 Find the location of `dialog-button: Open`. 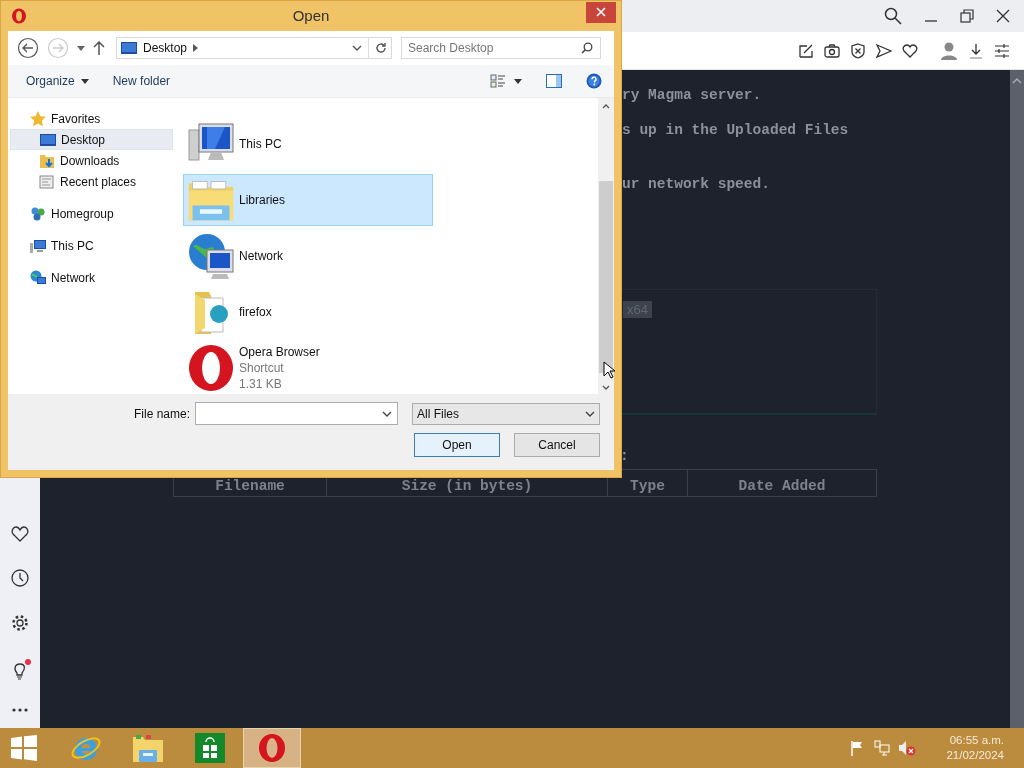

dialog-button: Open is located at coordinates (457, 445).